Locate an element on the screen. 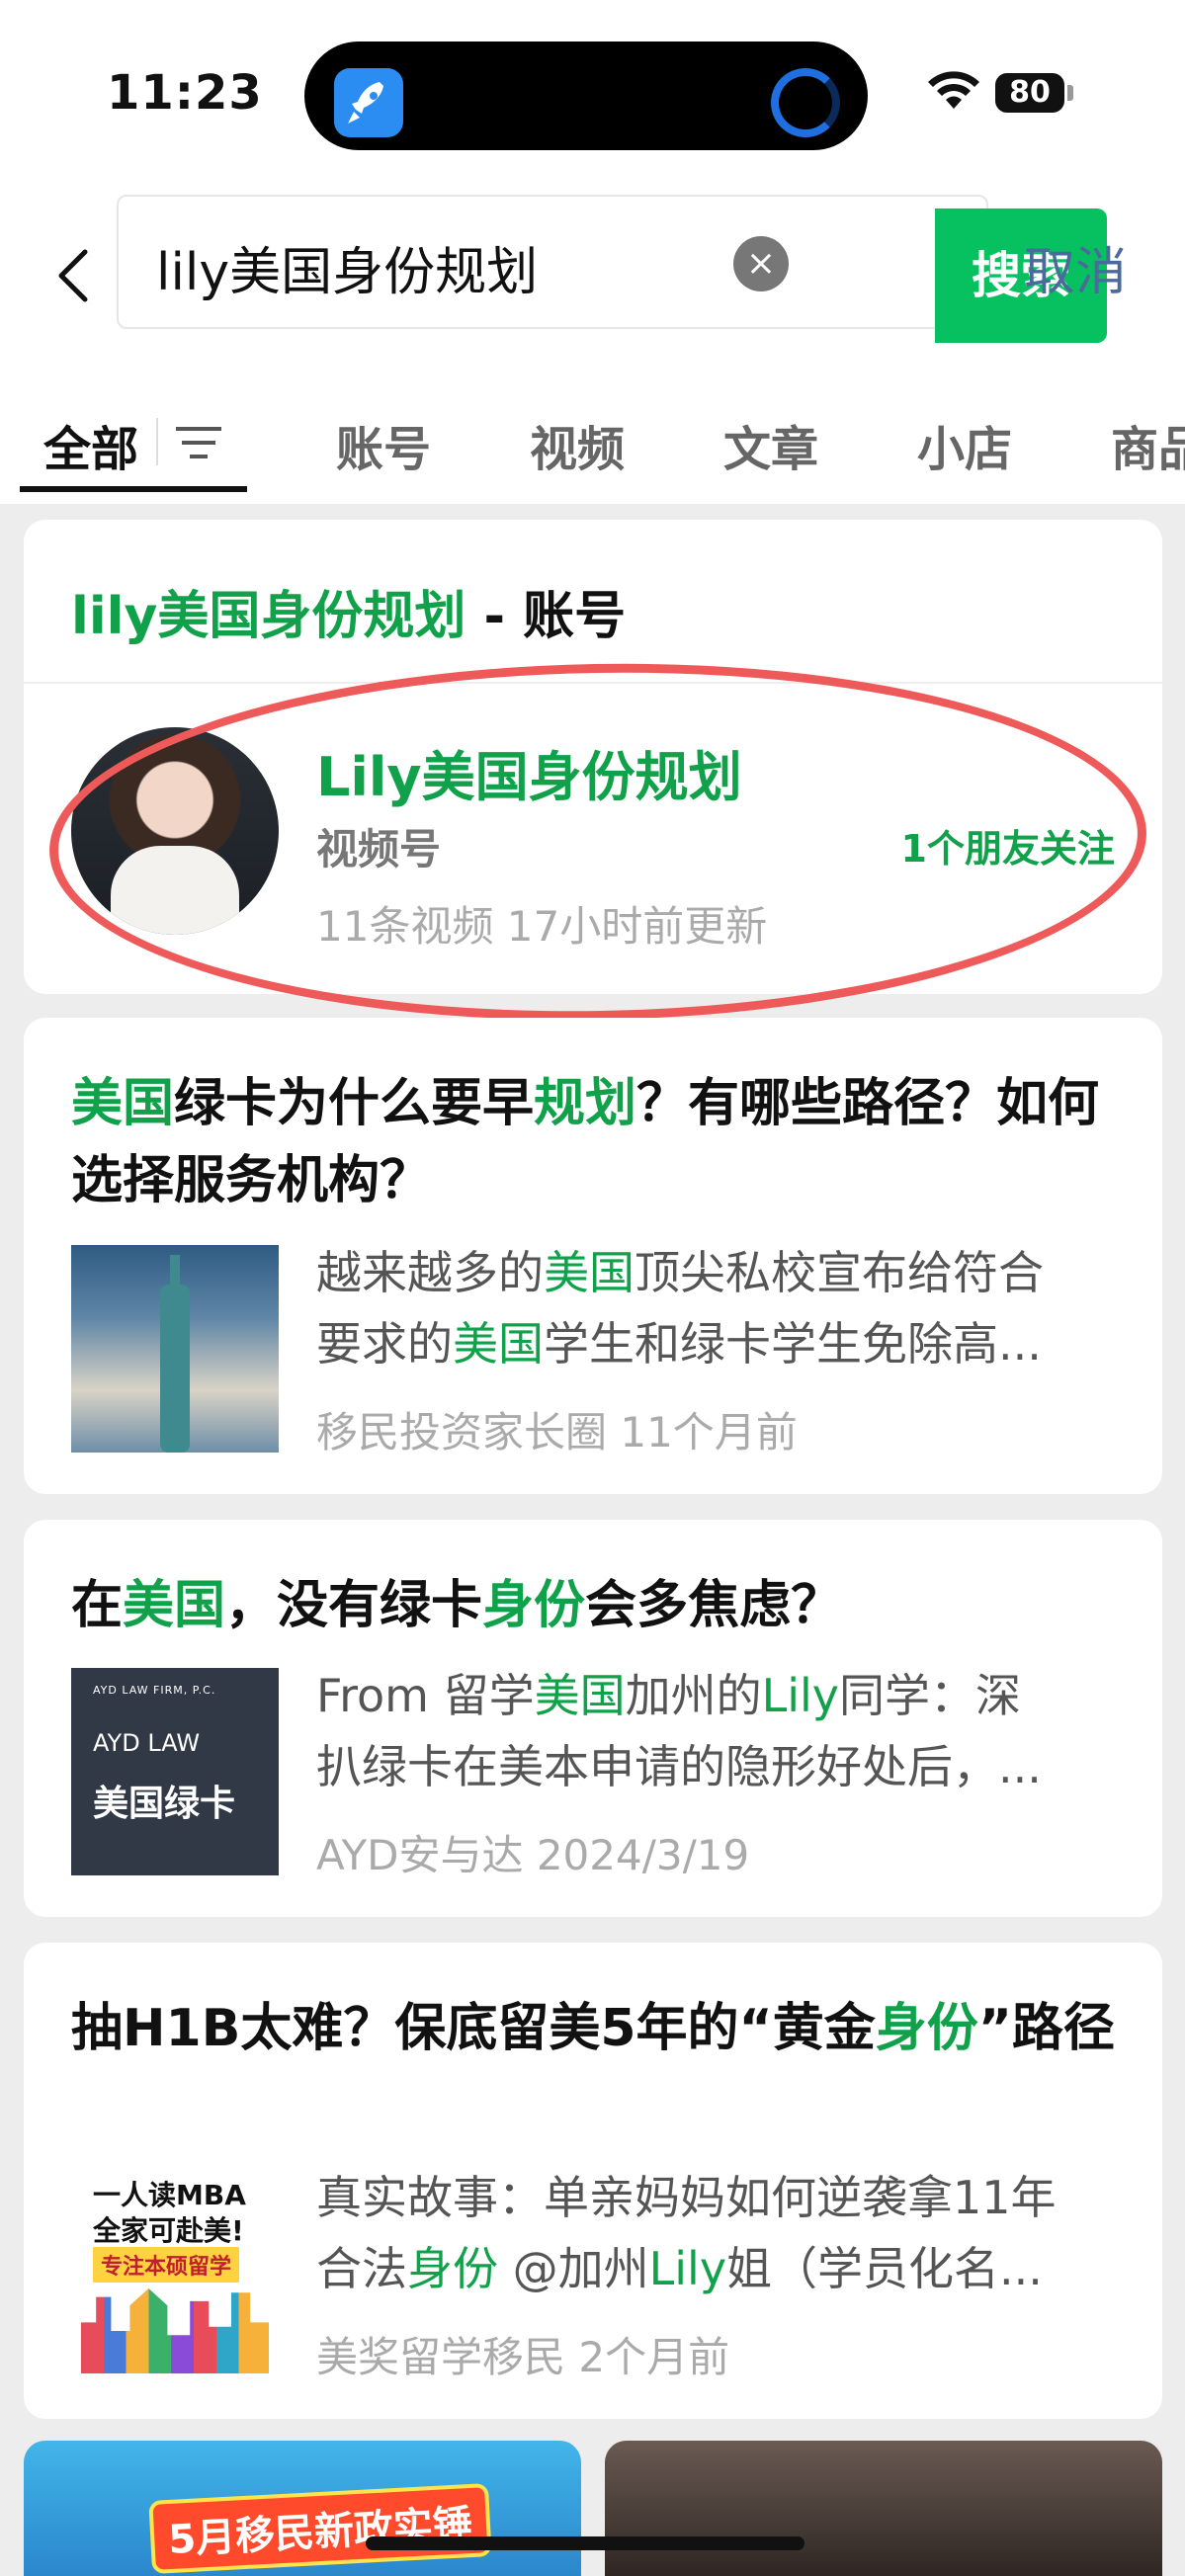 This screenshot has width=1185, height=2576. article-meta: 美奖留学移民 2个月前 is located at coordinates (523, 2357).